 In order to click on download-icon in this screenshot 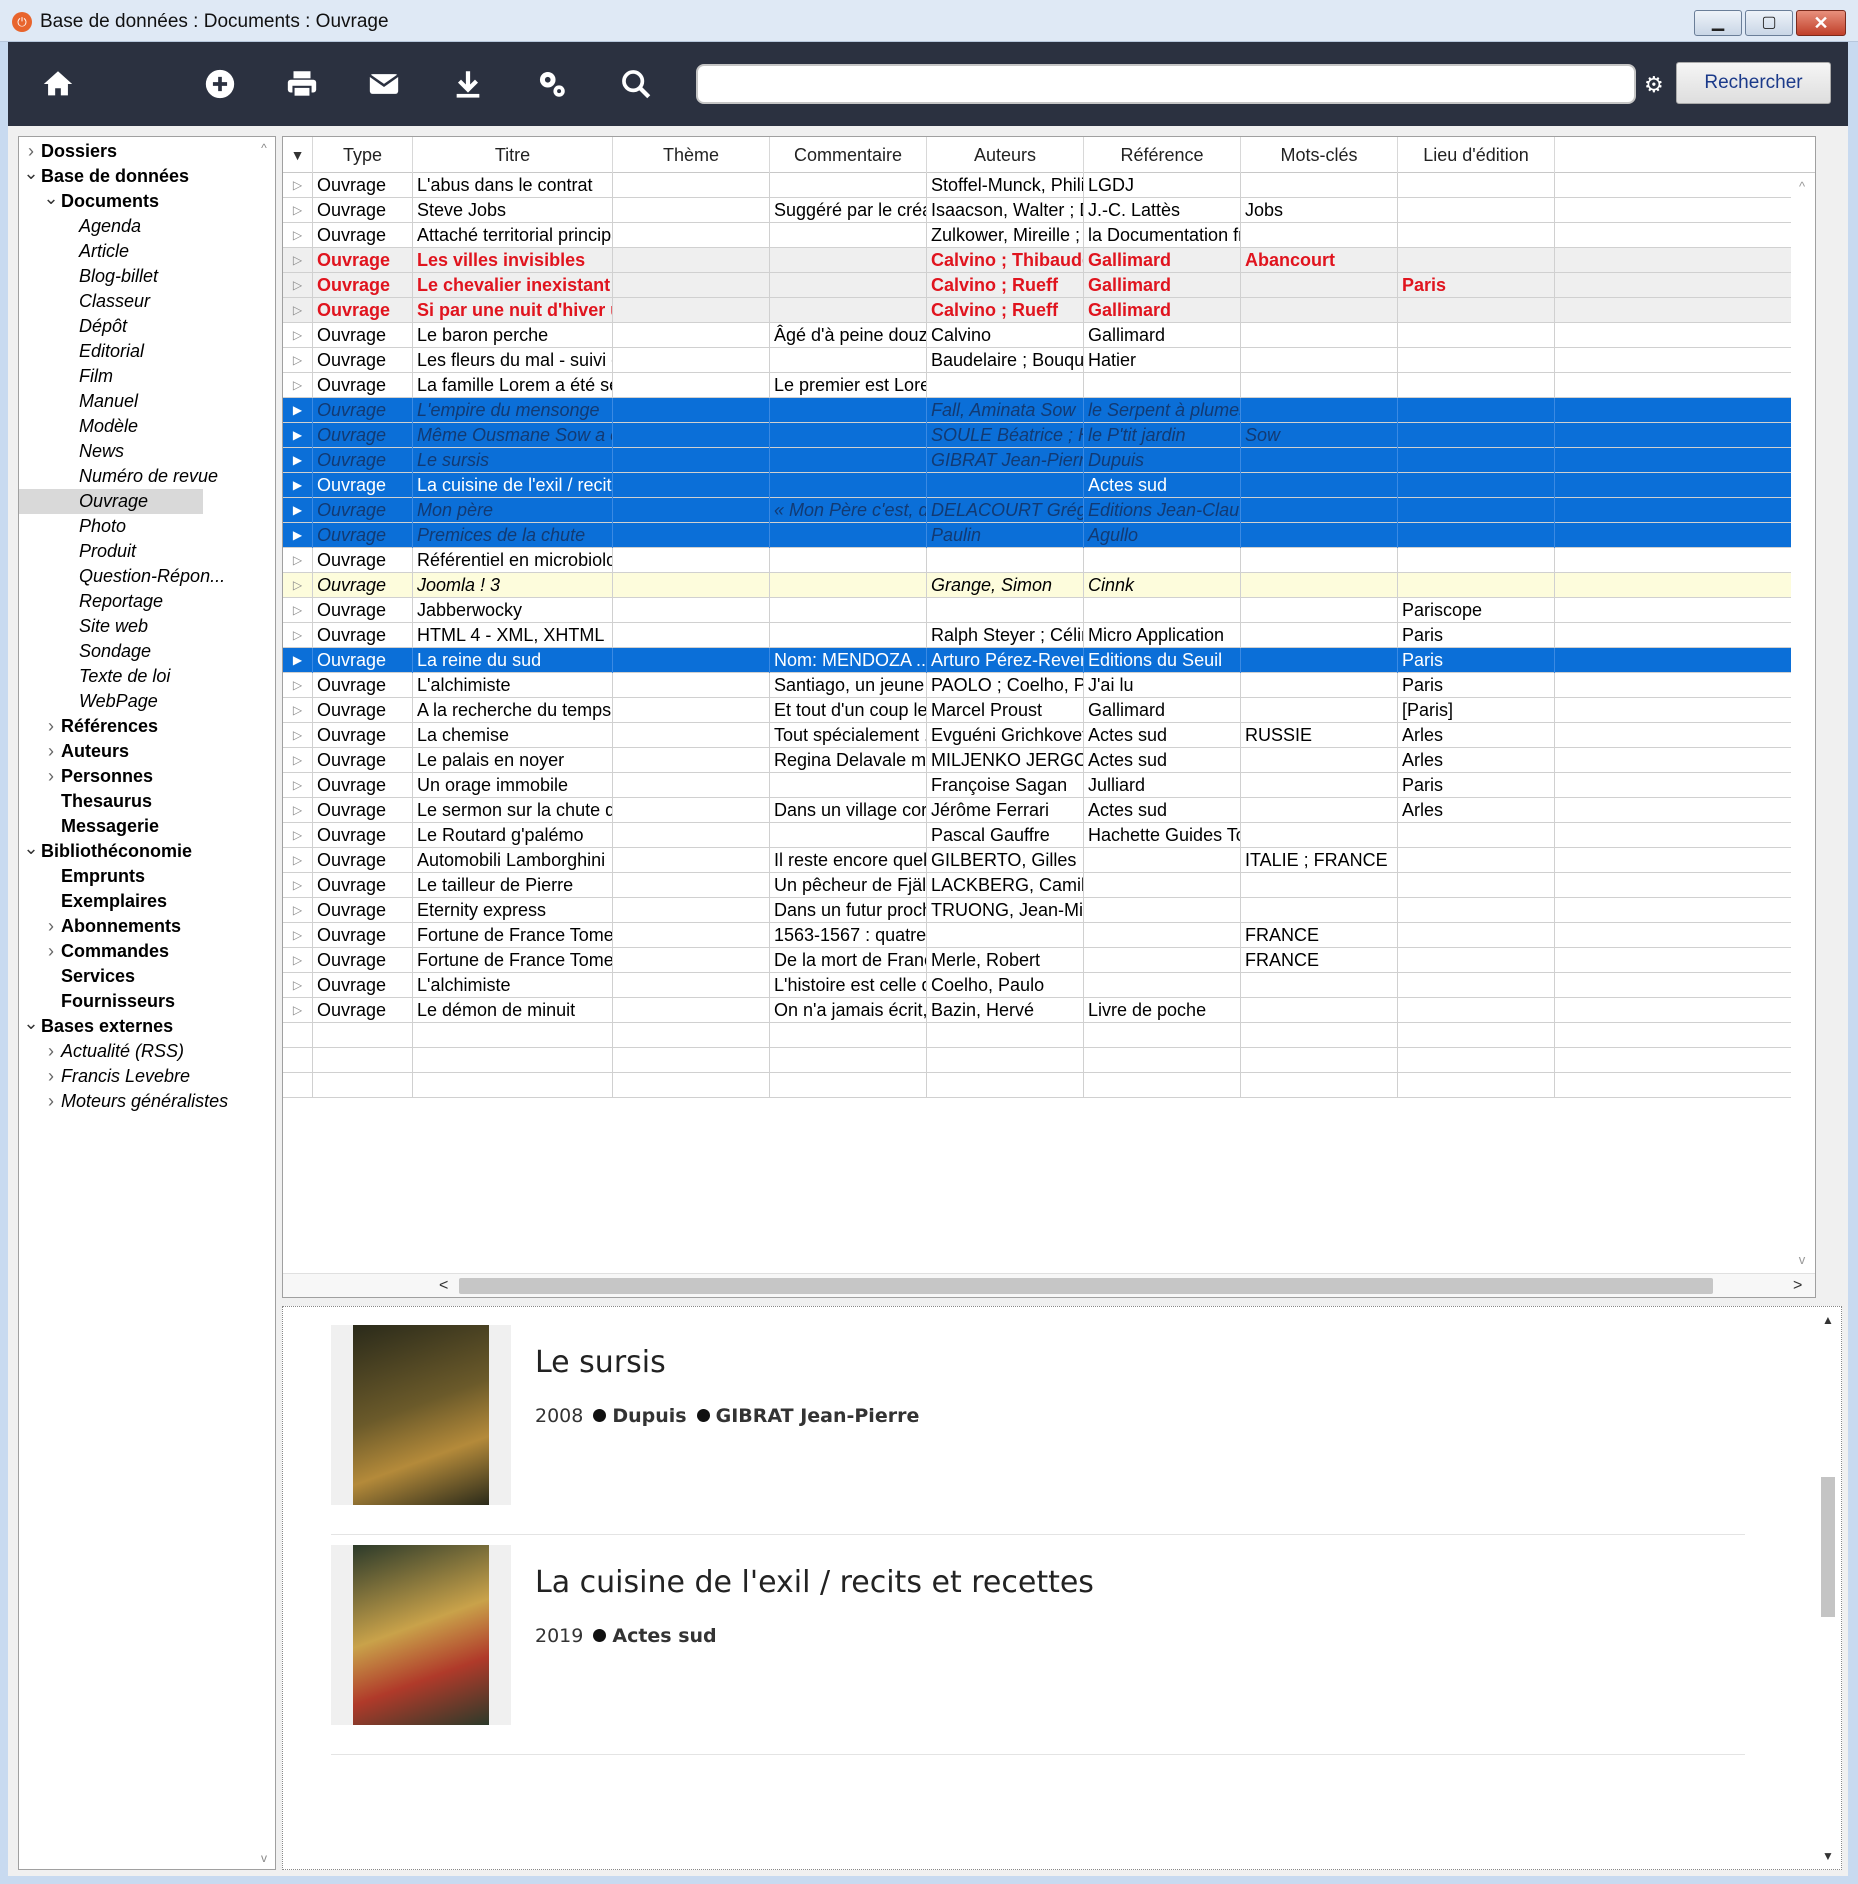, I will do `click(468, 84)`.